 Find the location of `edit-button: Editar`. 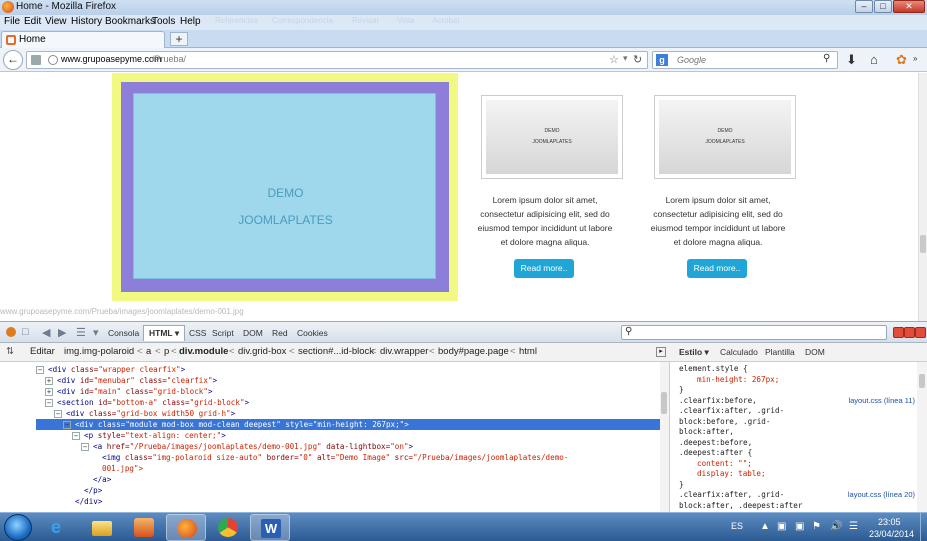

edit-button: Editar is located at coordinates (42, 351).